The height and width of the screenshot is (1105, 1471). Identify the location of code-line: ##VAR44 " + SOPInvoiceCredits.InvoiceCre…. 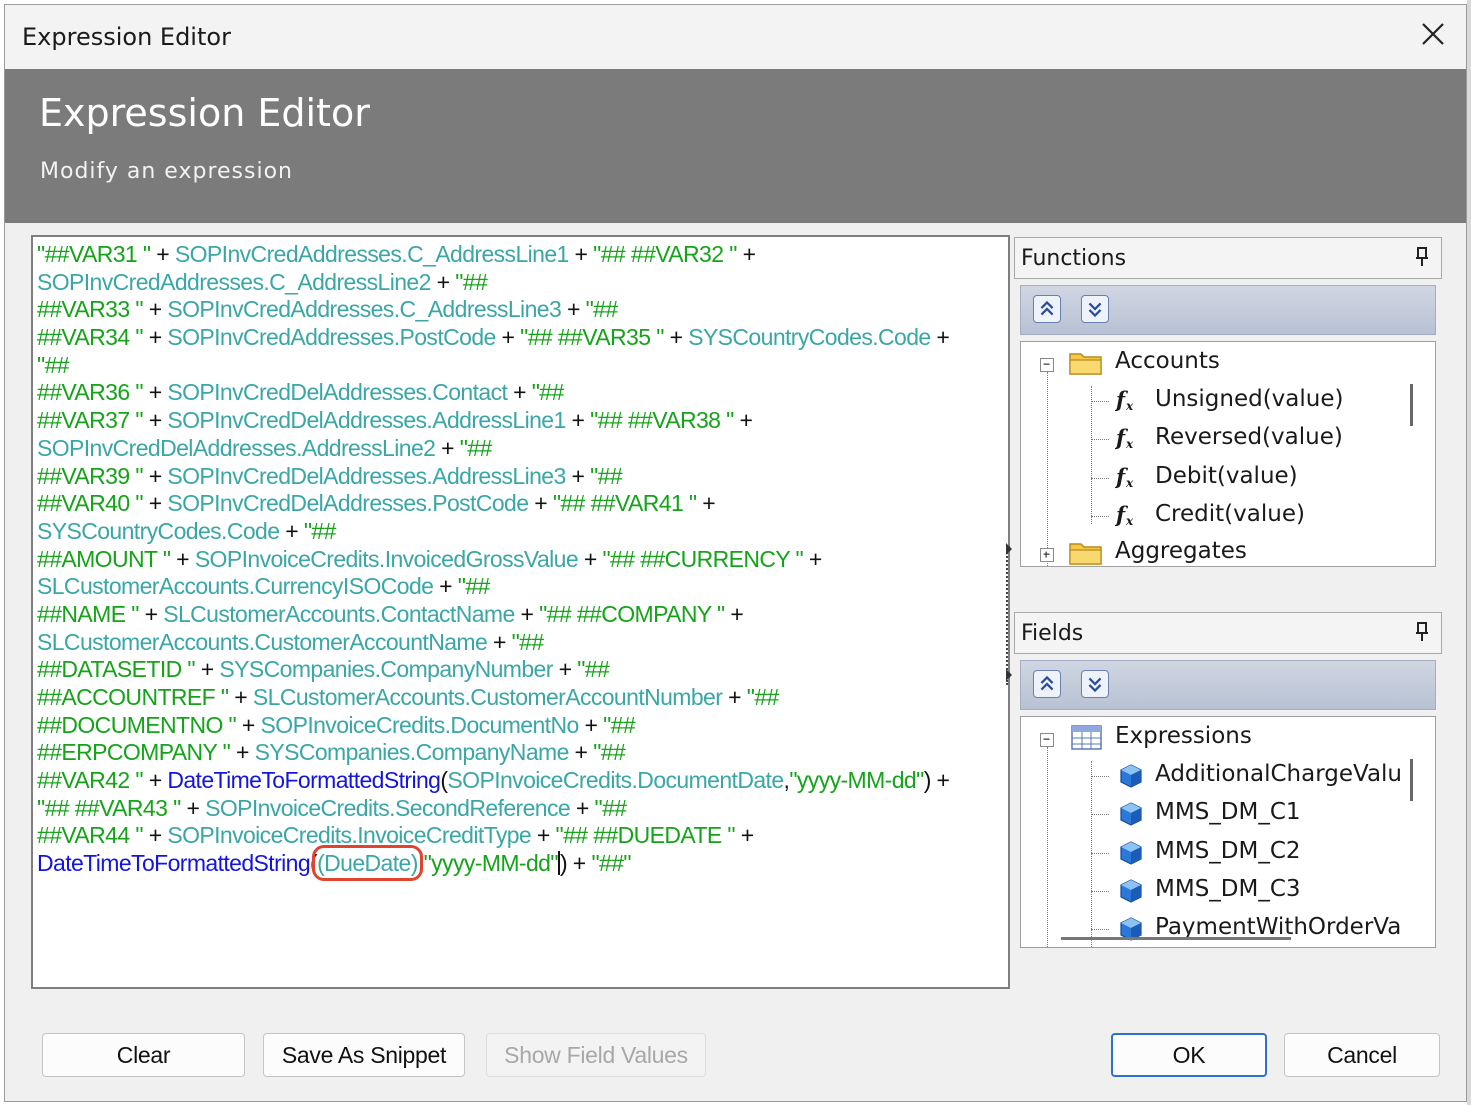
(493, 836).